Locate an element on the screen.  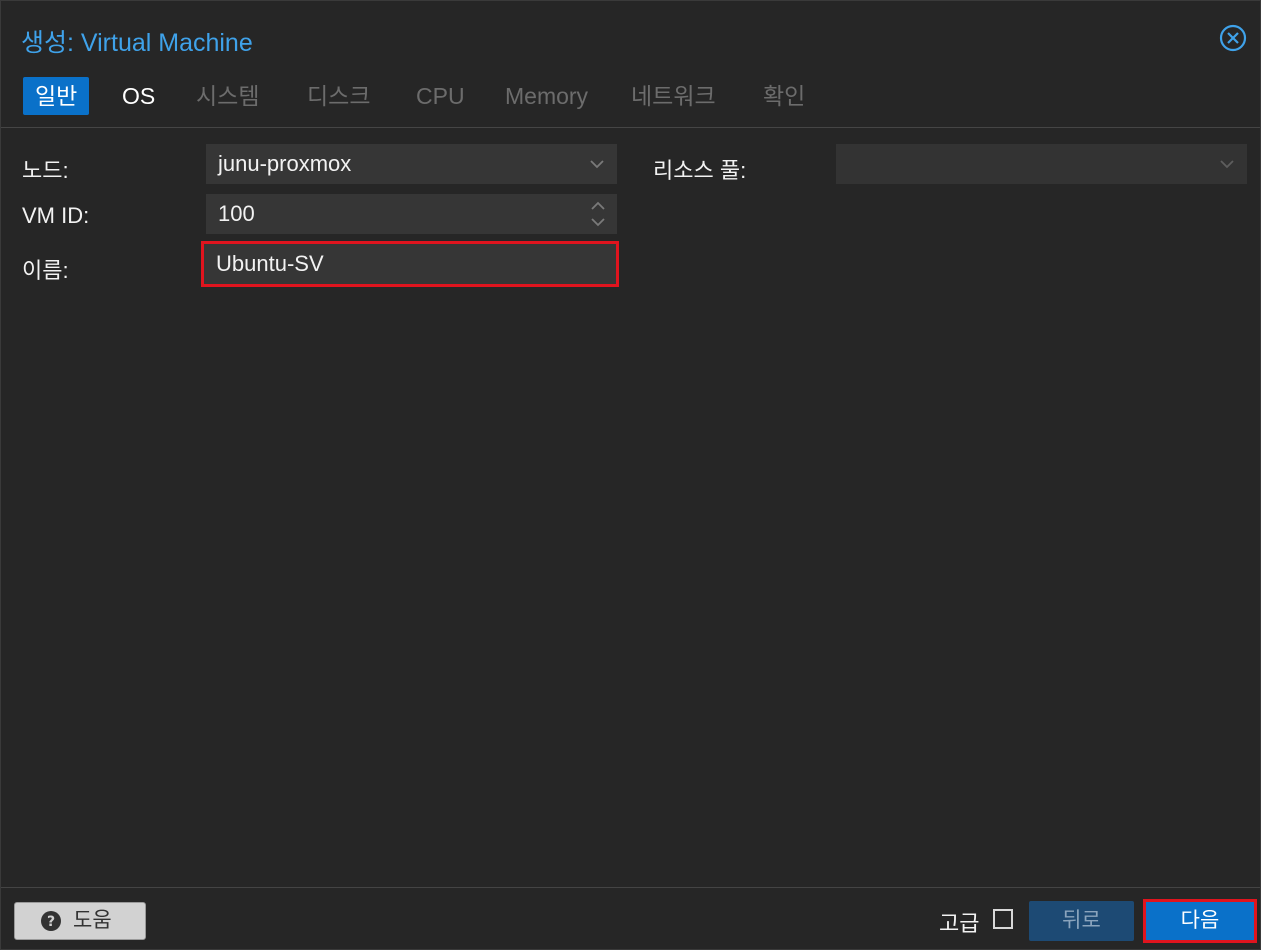
spinner-icon is located at coordinates (598, 214).